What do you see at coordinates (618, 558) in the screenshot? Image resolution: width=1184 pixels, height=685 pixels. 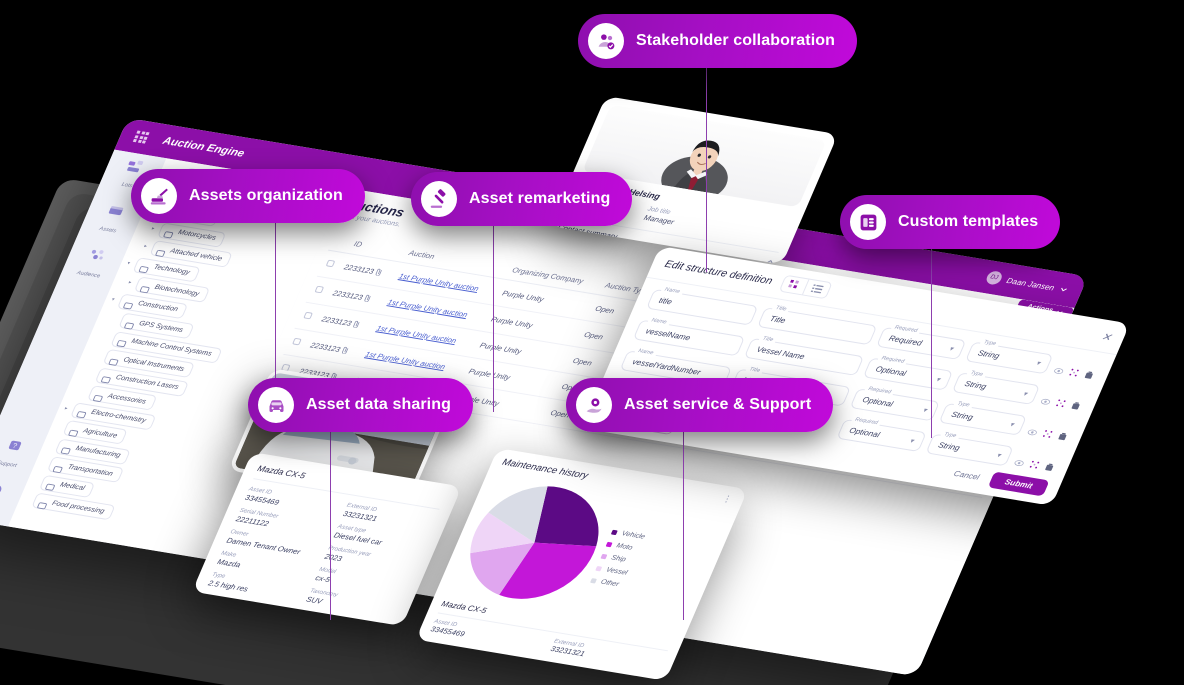 I see `legend-item: Ship` at bounding box center [618, 558].